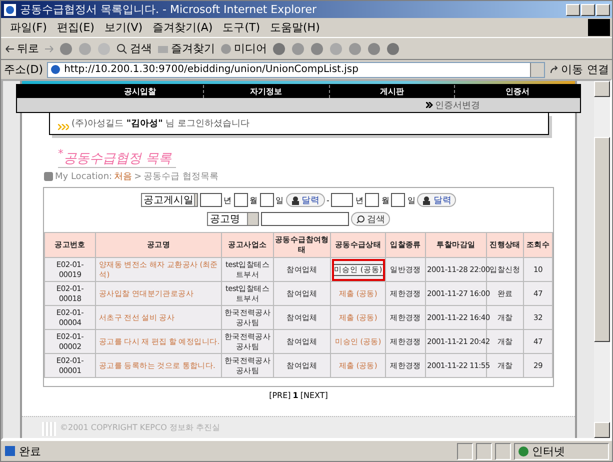 The image size is (613, 462). Describe the element at coordinates (243, 48) in the screenshot. I see `media-button: 미디어` at that location.